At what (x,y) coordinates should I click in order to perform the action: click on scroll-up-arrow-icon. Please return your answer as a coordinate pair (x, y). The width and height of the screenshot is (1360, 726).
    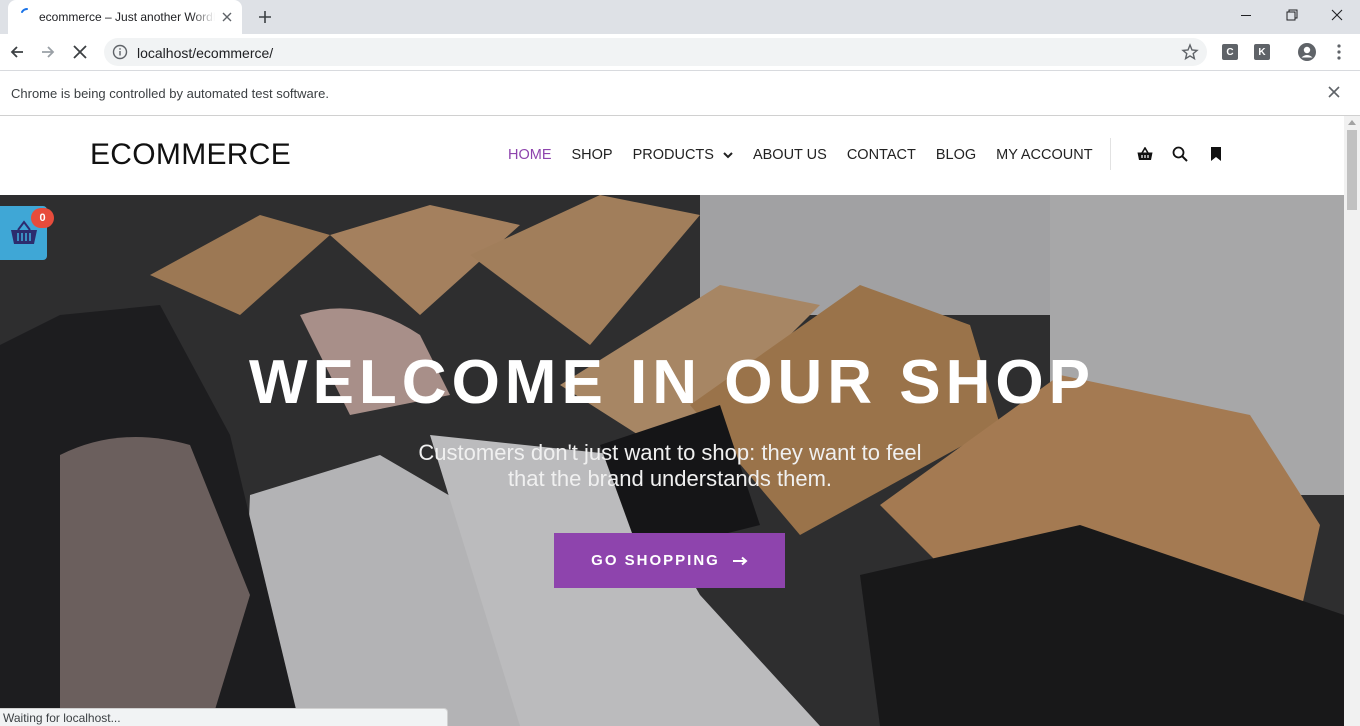
    Looking at the image, I should click on (1352, 122).